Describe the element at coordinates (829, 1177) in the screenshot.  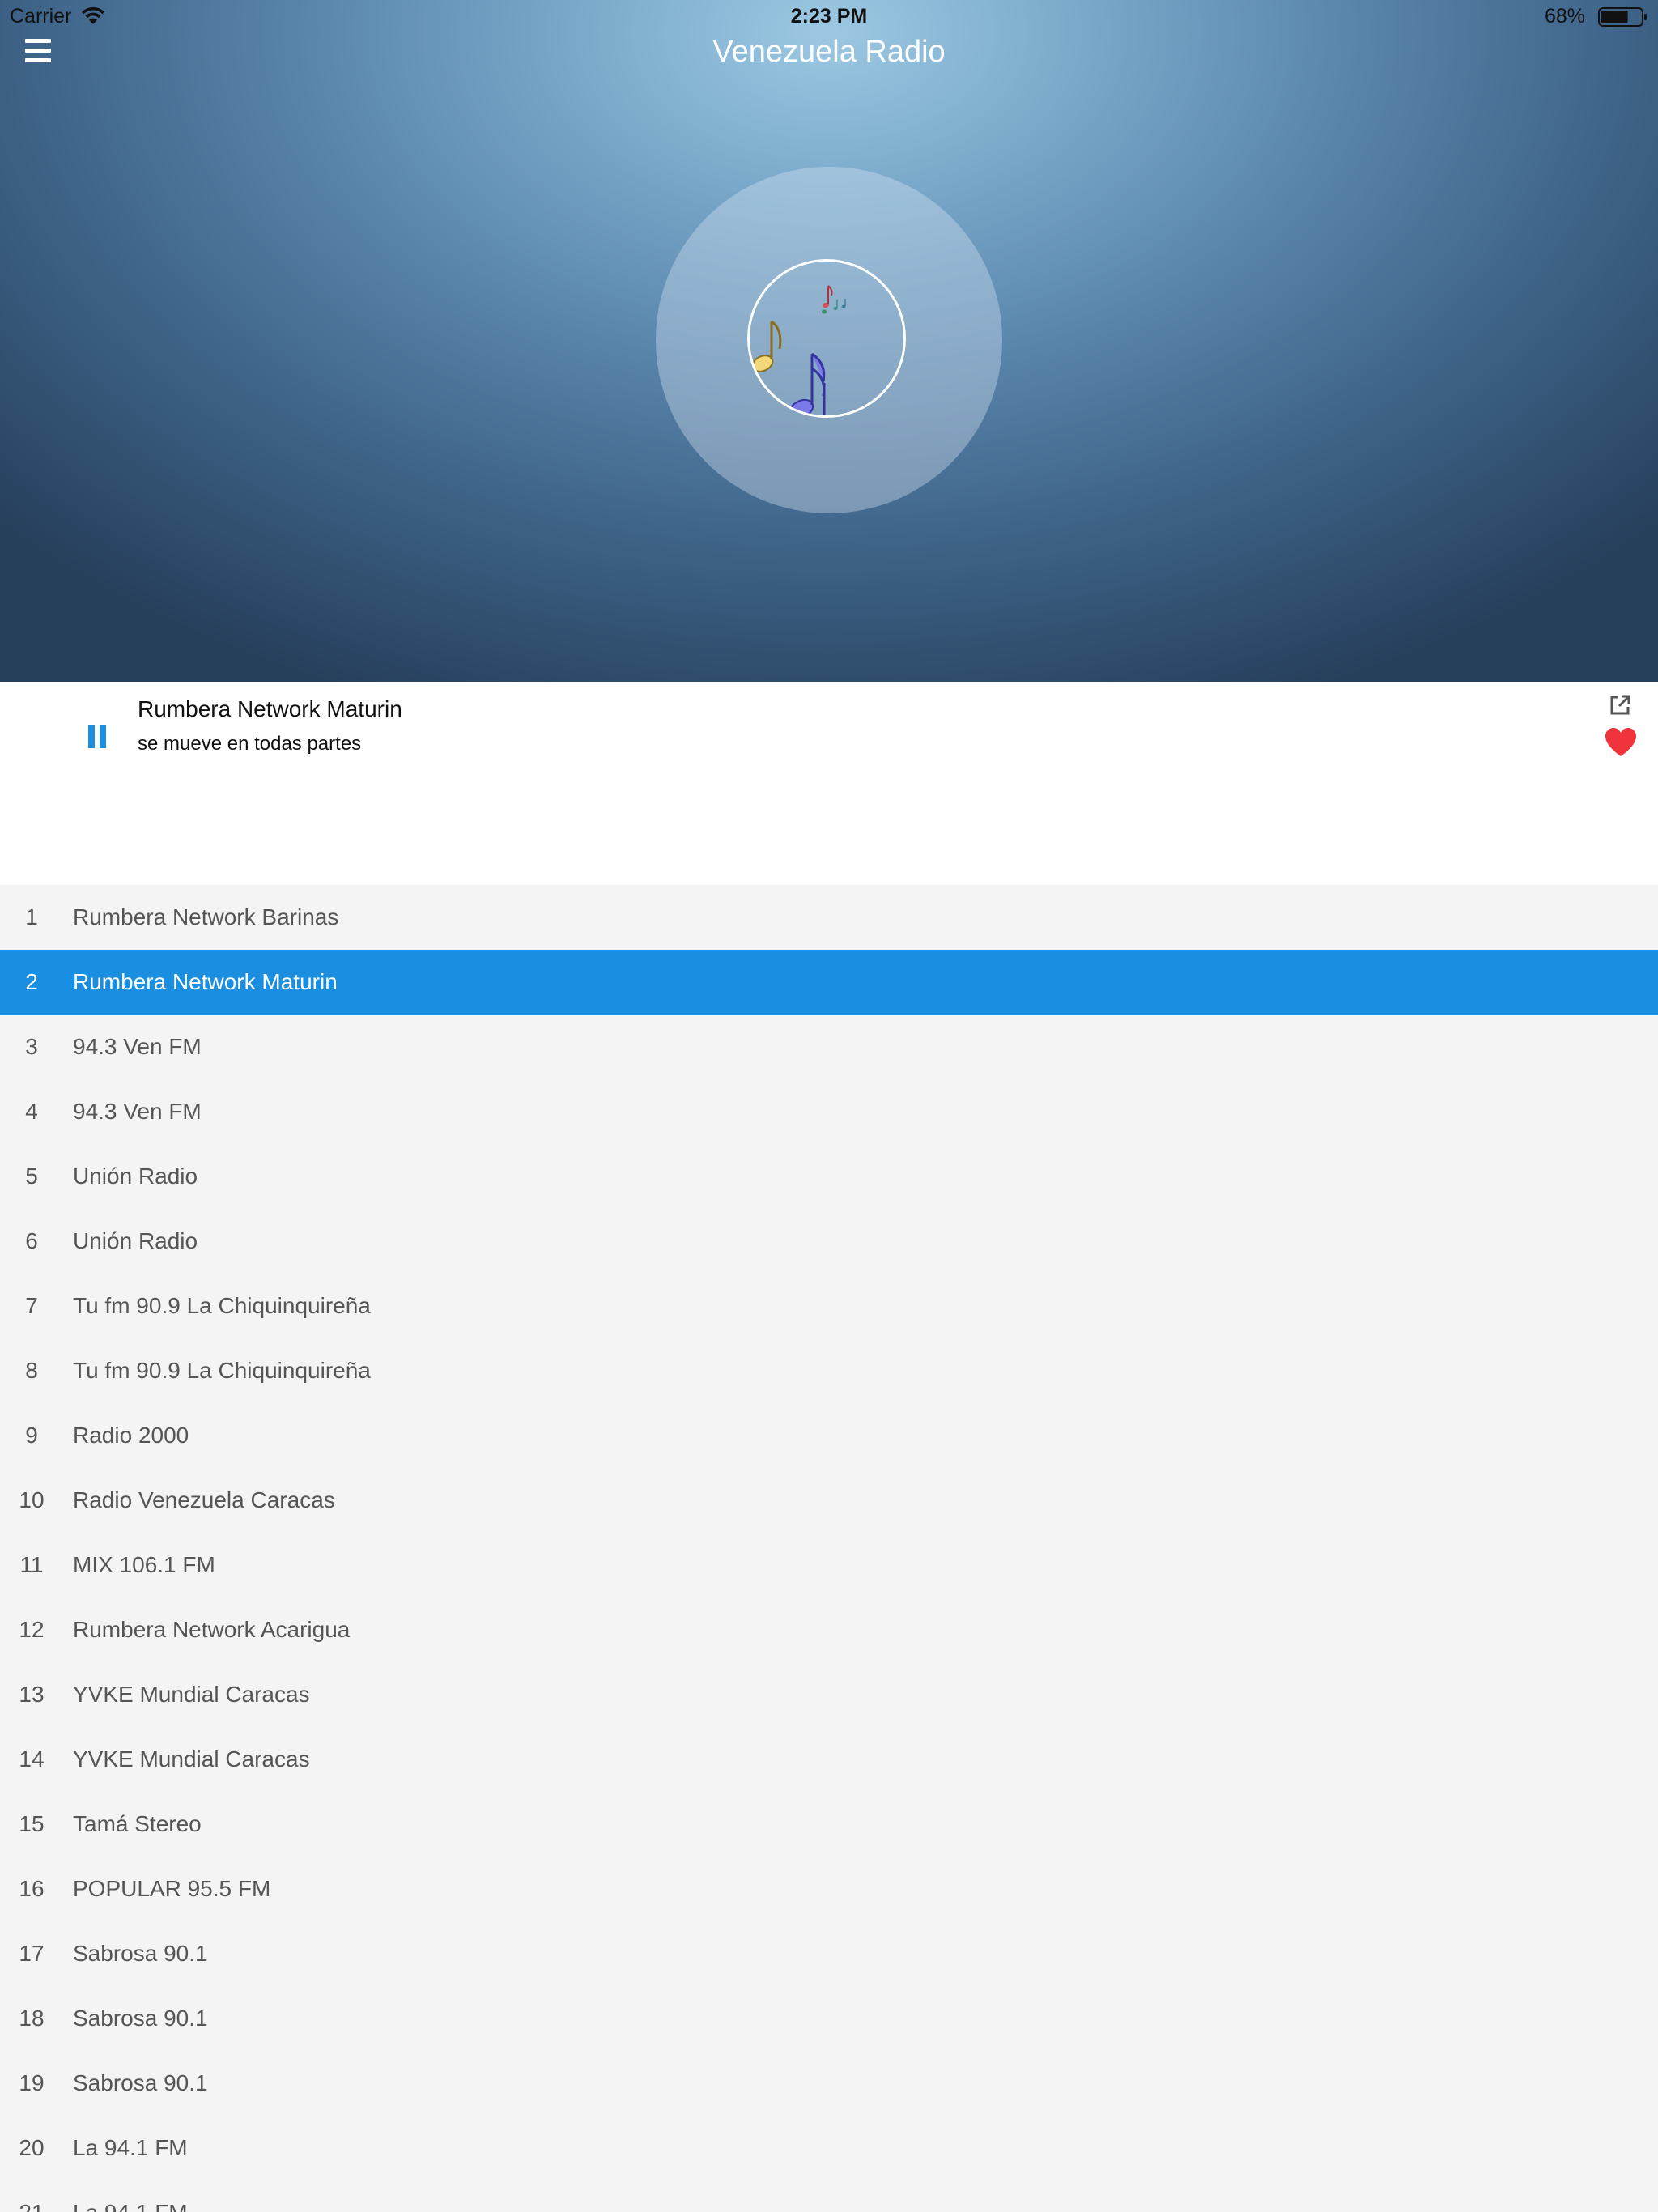
I see `station-row: 5 Unión Radio` at that location.